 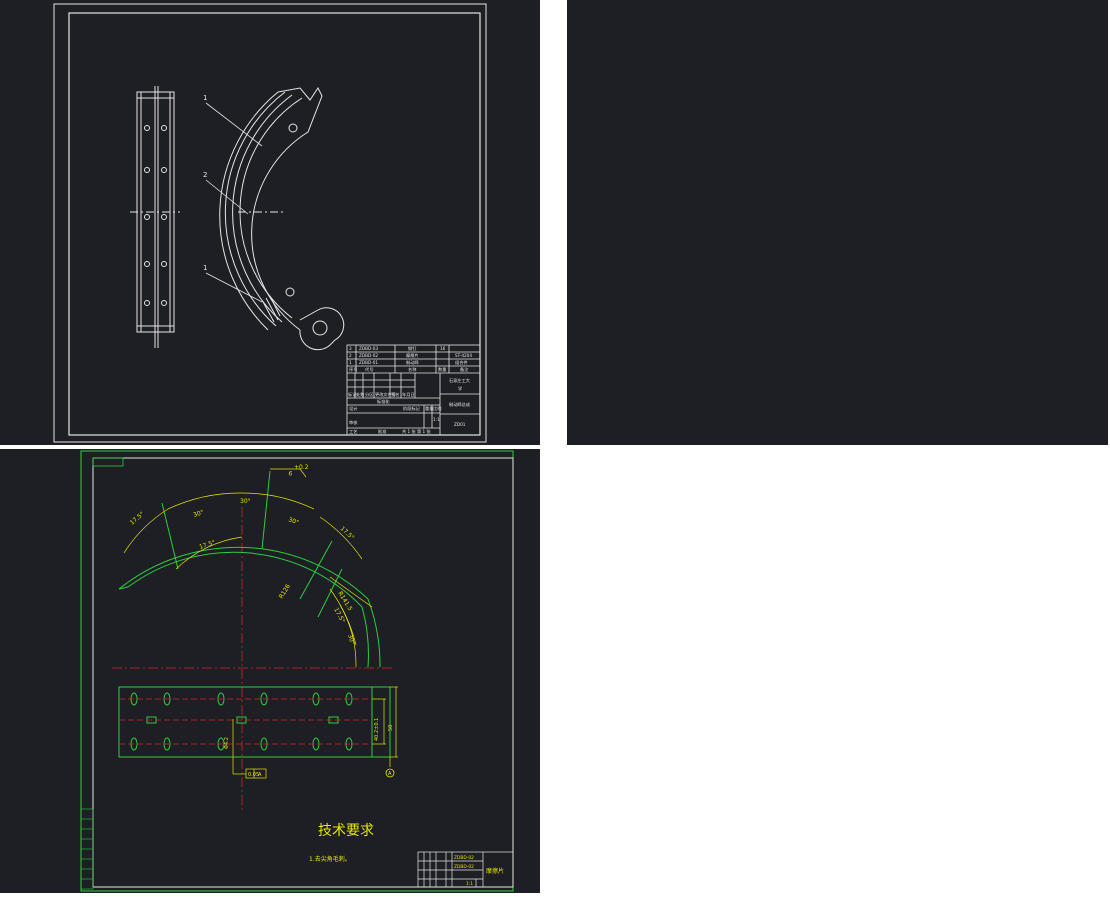 What do you see at coordinates (350, 355) in the screenshot?
I see `part-row-2-seq: 2` at bounding box center [350, 355].